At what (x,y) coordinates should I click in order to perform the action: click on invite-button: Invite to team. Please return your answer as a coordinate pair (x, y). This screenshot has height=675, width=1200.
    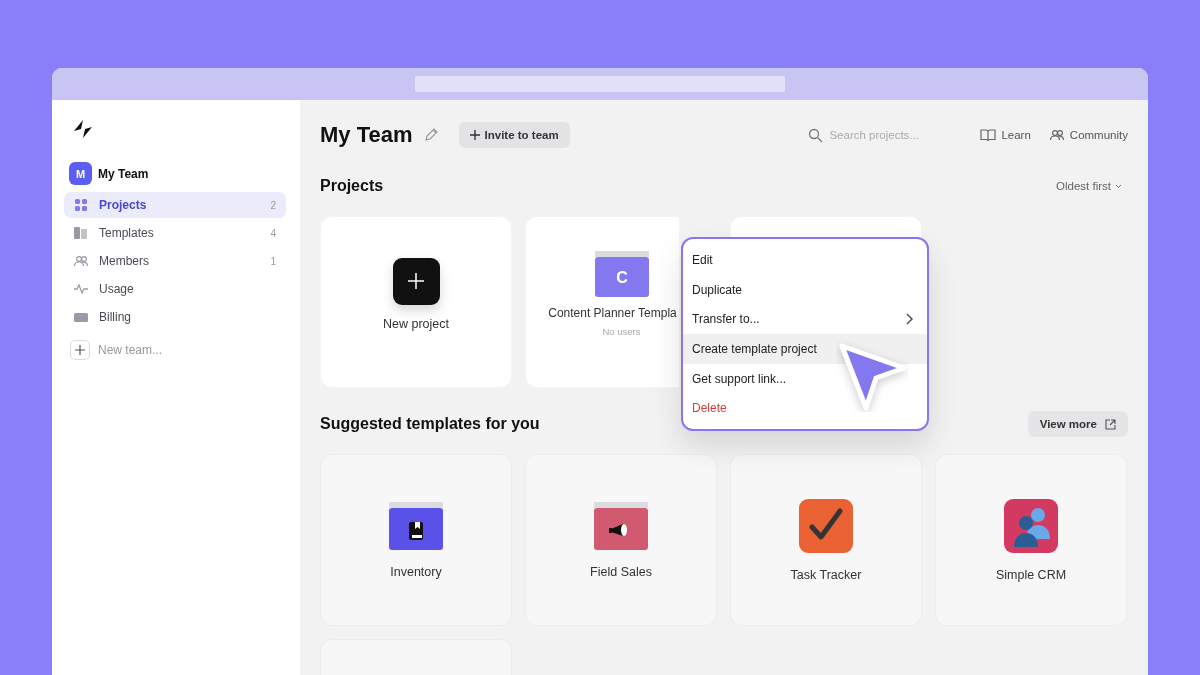
    Looking at the image, I should click on (514, 135).